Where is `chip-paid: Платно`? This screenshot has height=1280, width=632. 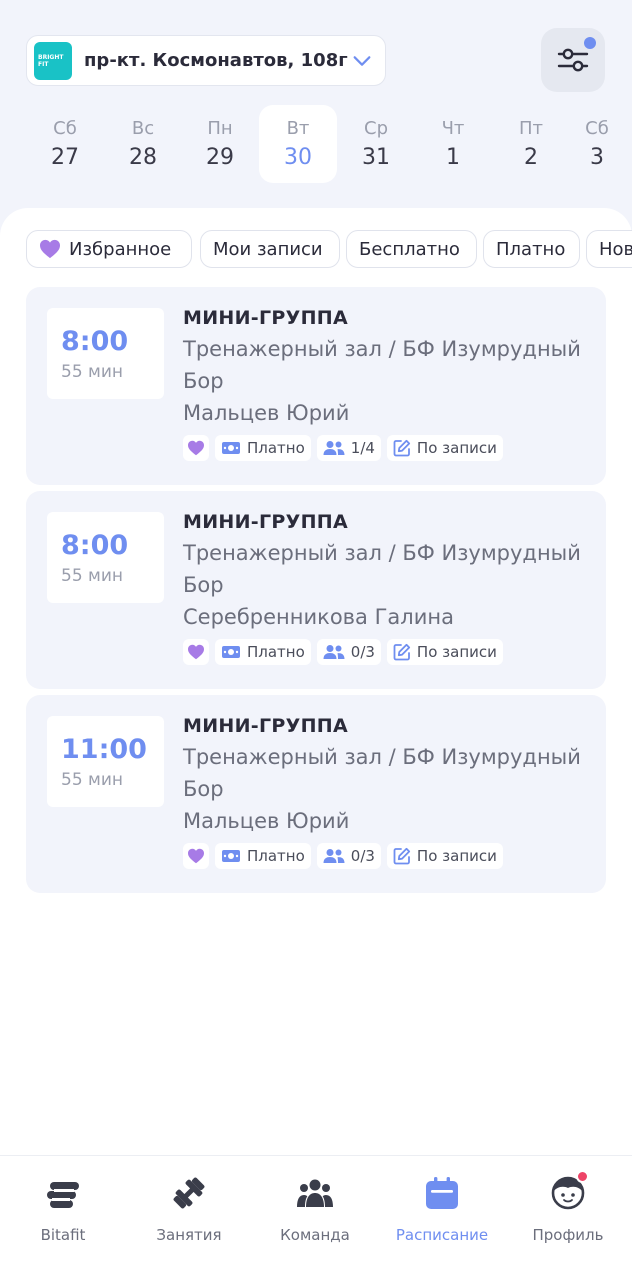
chip-paid: Платно is located at coordinates (531, 249).